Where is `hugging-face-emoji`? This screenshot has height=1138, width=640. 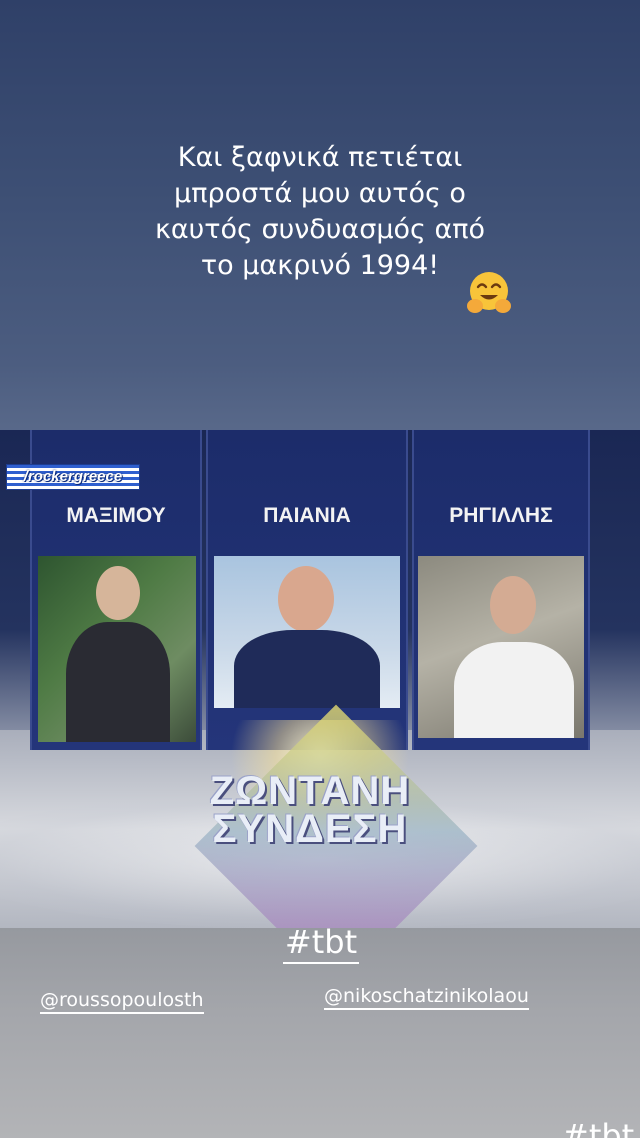 hugging-face-emoji is located at coordinates (489, 292).